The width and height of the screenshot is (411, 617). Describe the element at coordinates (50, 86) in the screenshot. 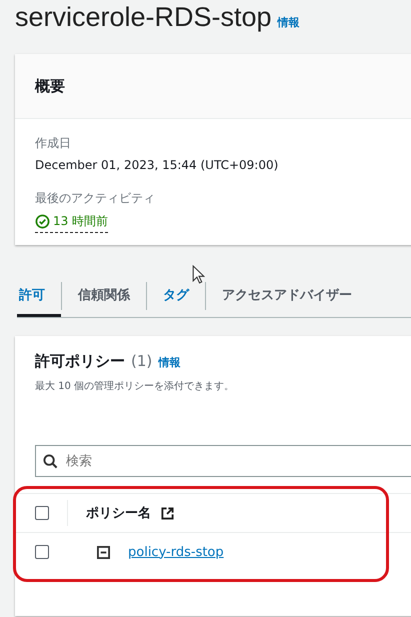

I see `section-title: 概要` at that location.